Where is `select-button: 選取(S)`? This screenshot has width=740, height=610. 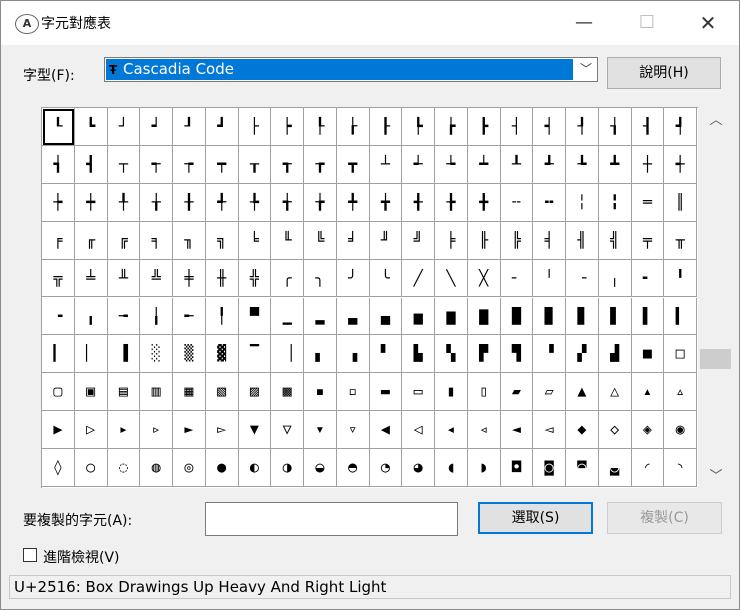 select-button: 選取(S) is located at coordinates (535, 518).